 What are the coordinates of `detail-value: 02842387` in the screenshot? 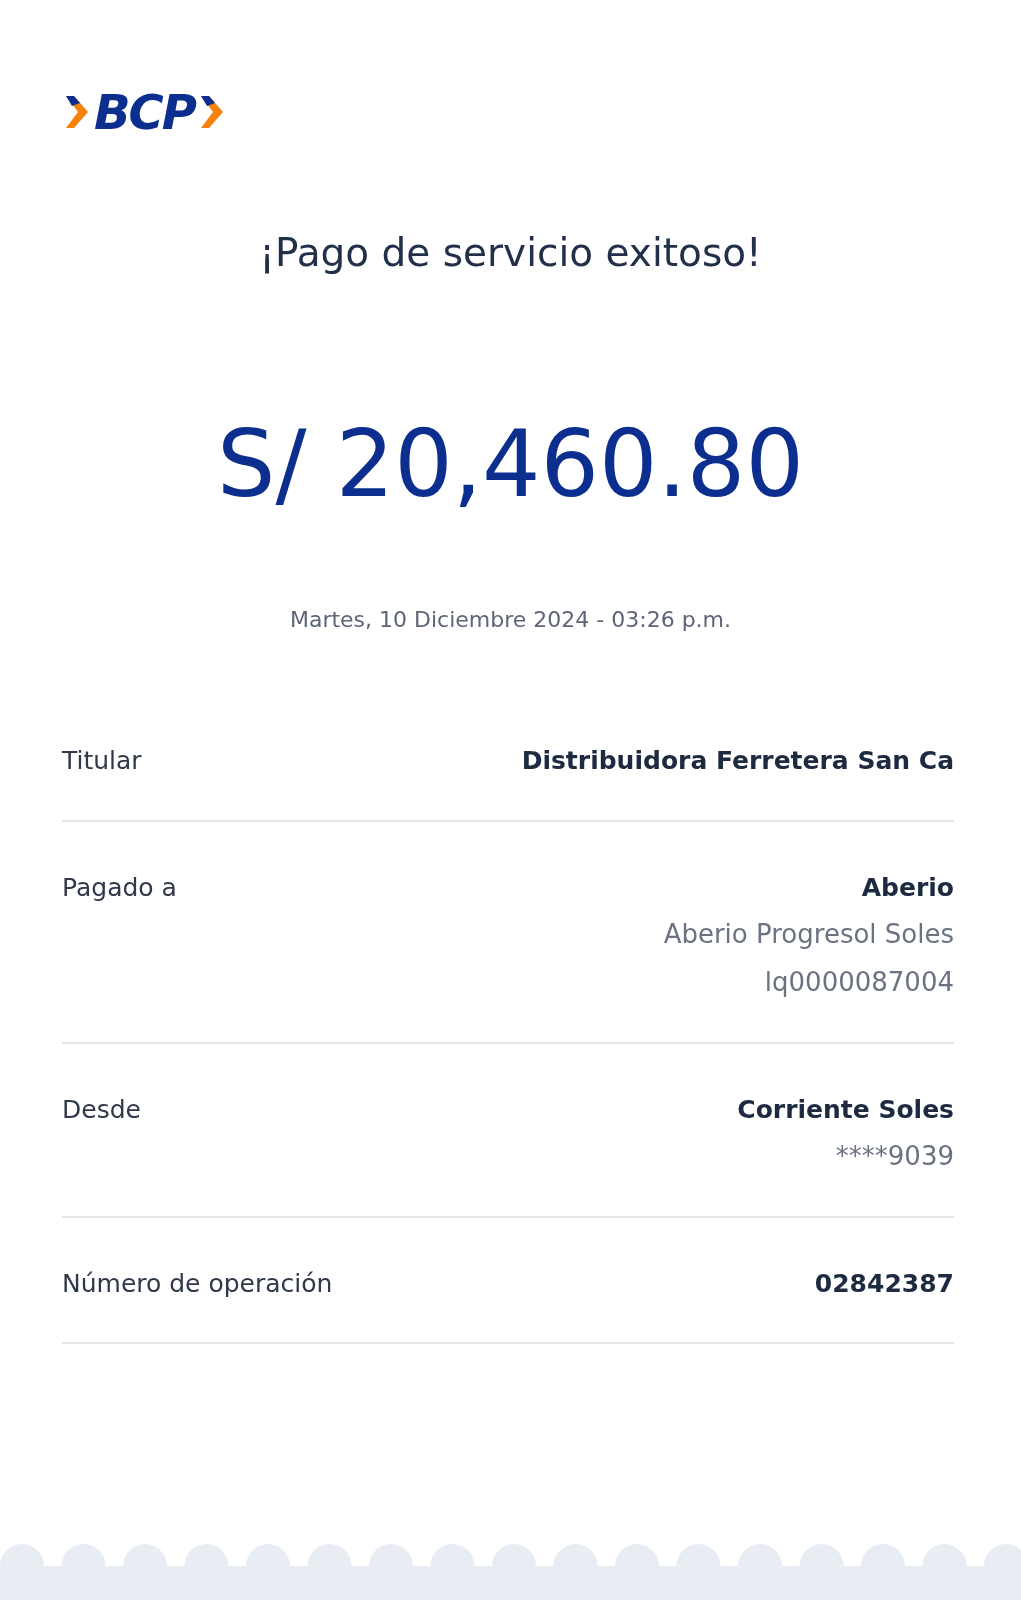 It's located at (884, 1283).